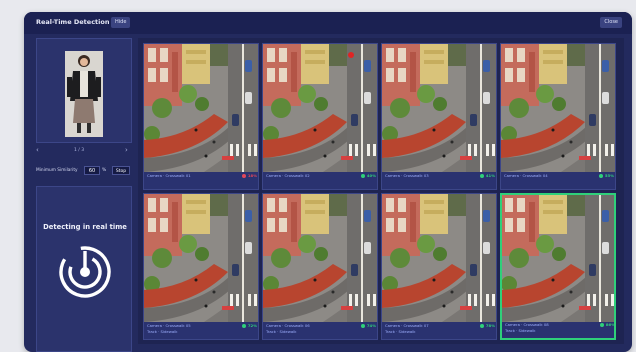  Describe the element at coordinates (85, 272) in the screenshot. I see `radar-icon` at that location.